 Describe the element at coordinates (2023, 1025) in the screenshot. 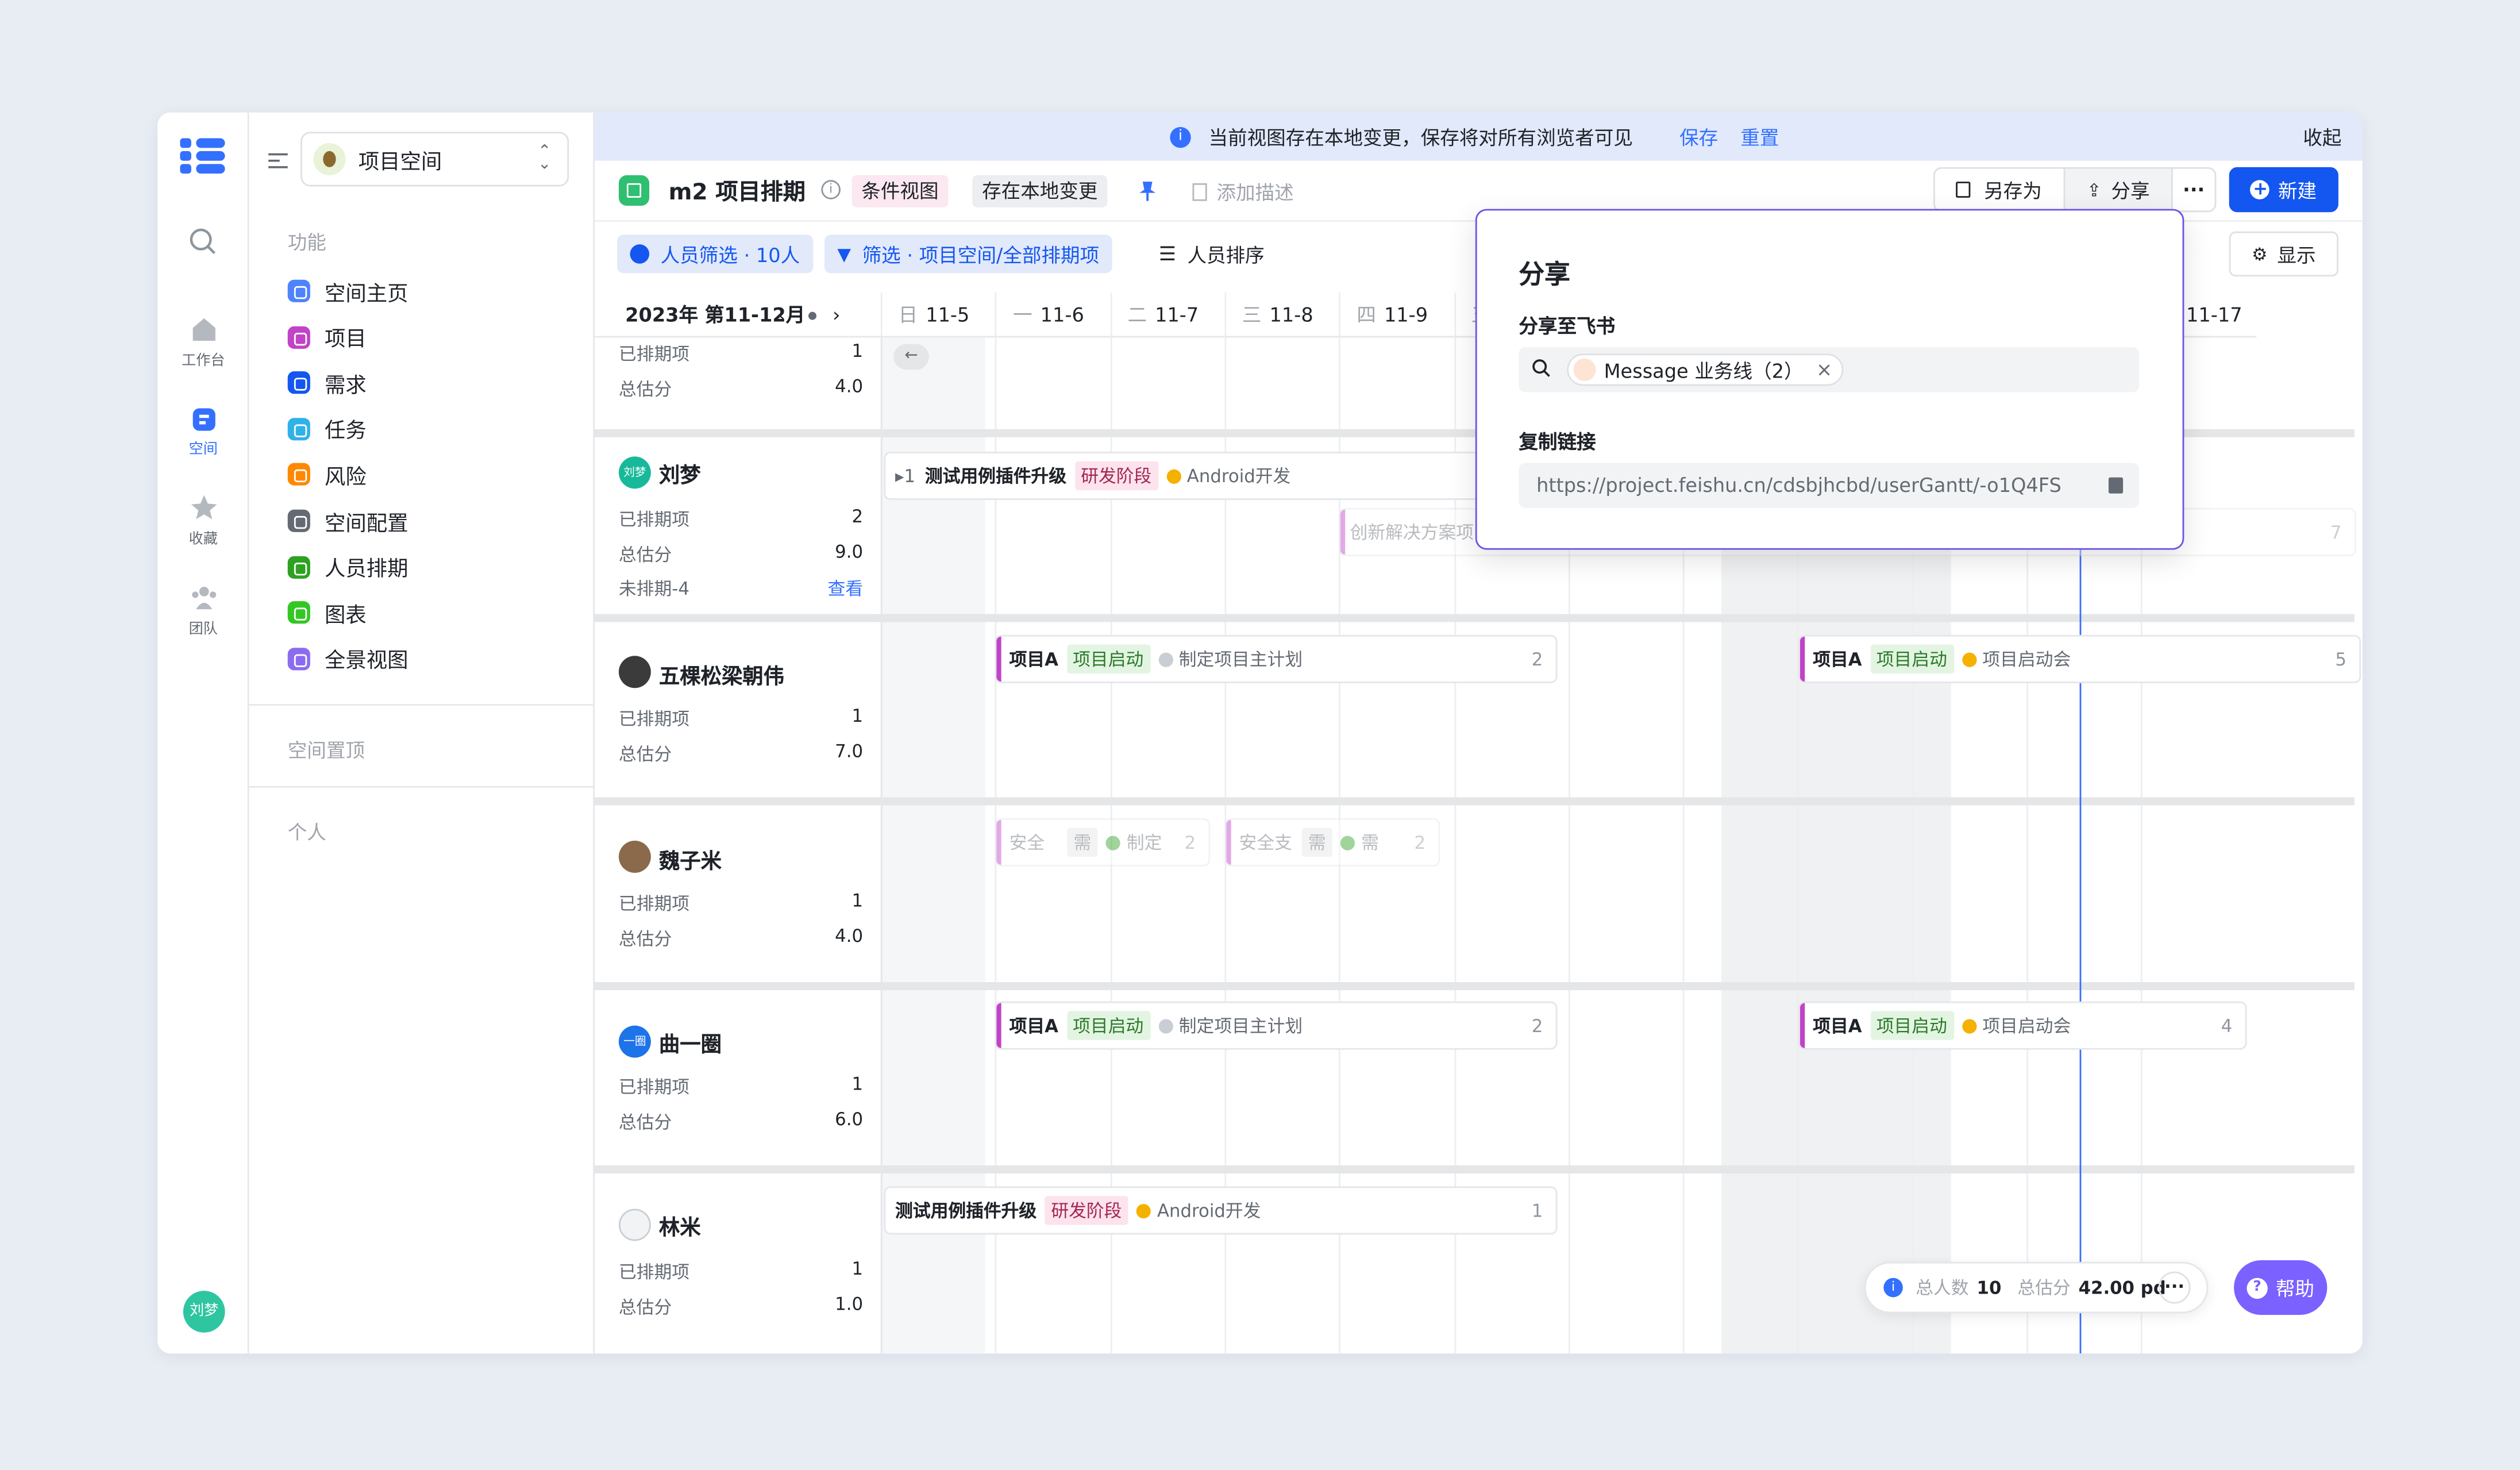

I see `schedule-bar: 项目A 项目启动 项目启动会 4` at that location.